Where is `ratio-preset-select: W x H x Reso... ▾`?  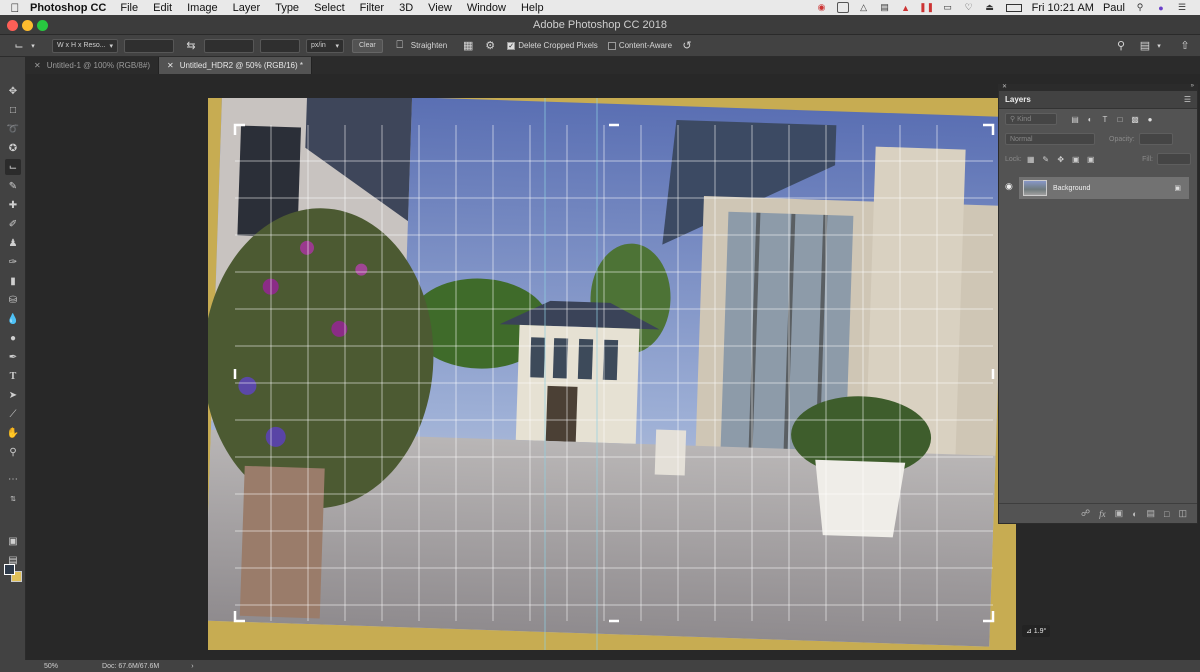 ratio-preset-select: W x H x Reso... ▾ is located at coordinates (85, 45).